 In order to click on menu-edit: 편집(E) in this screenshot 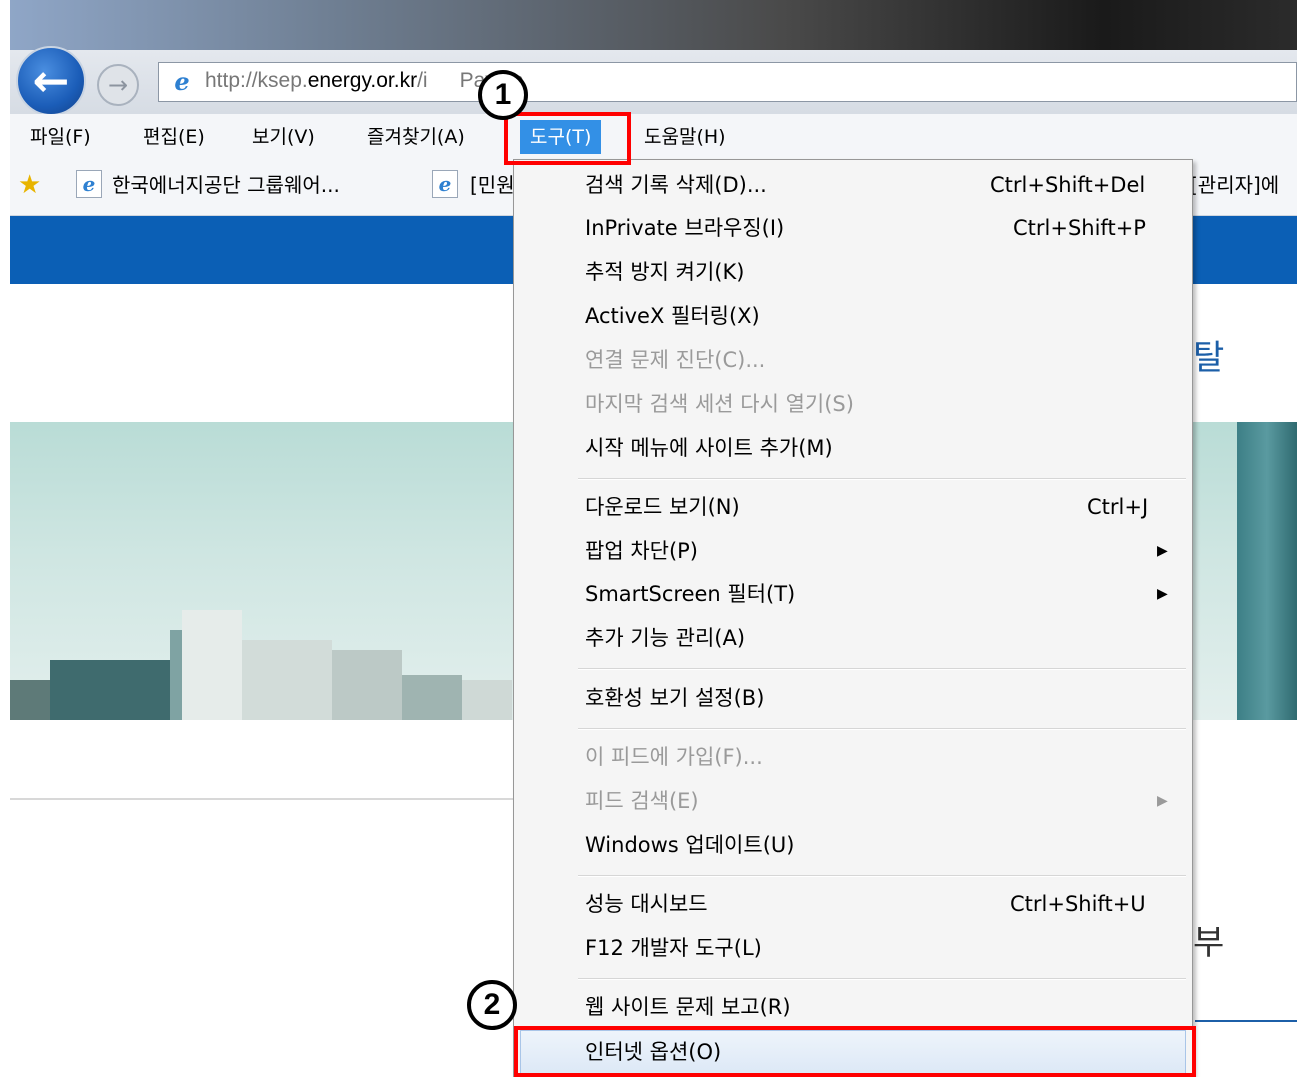, I will do `click(174, 137)`.